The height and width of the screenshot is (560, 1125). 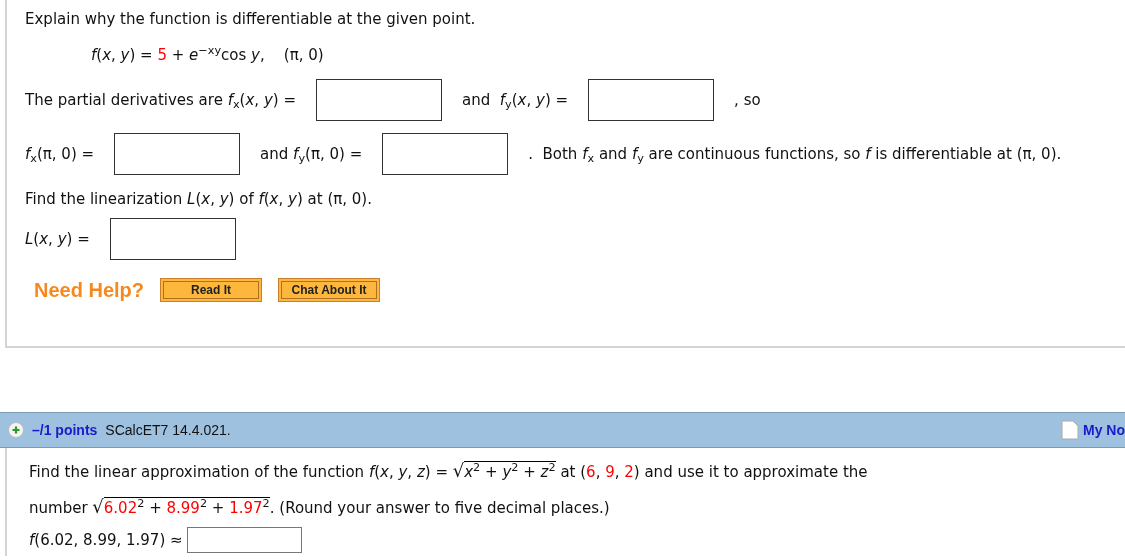 What do you see at coordinates (16, 430) in the screenshot?
I see `plus-icon` at bounding box center [16, 430].